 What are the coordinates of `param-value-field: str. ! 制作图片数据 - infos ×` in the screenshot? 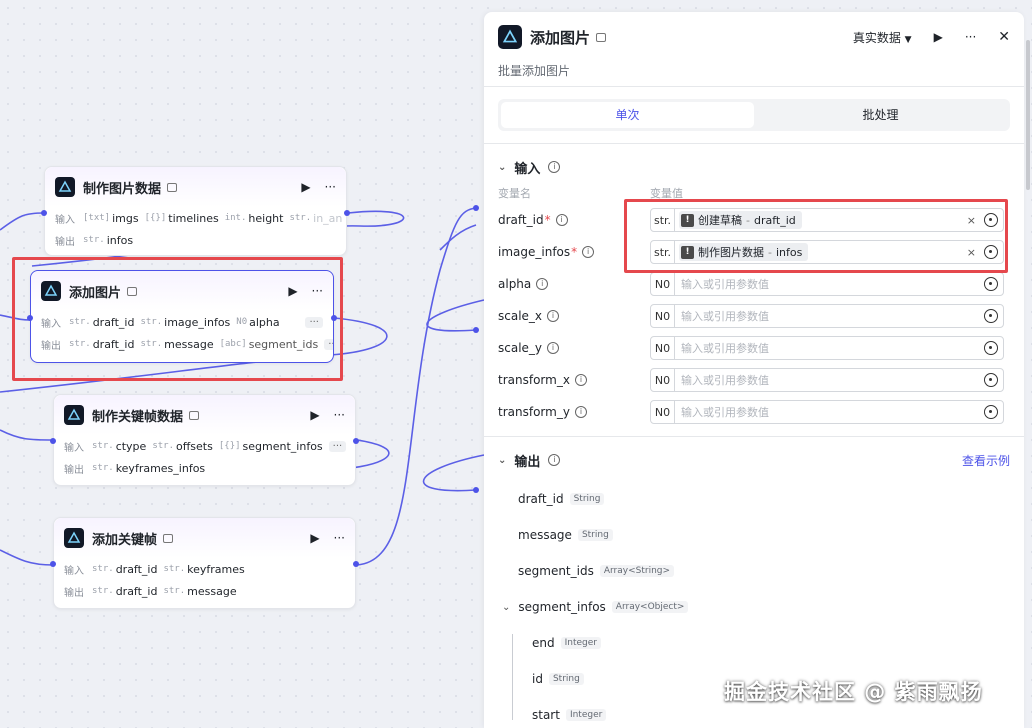 It's located at (827, 252).